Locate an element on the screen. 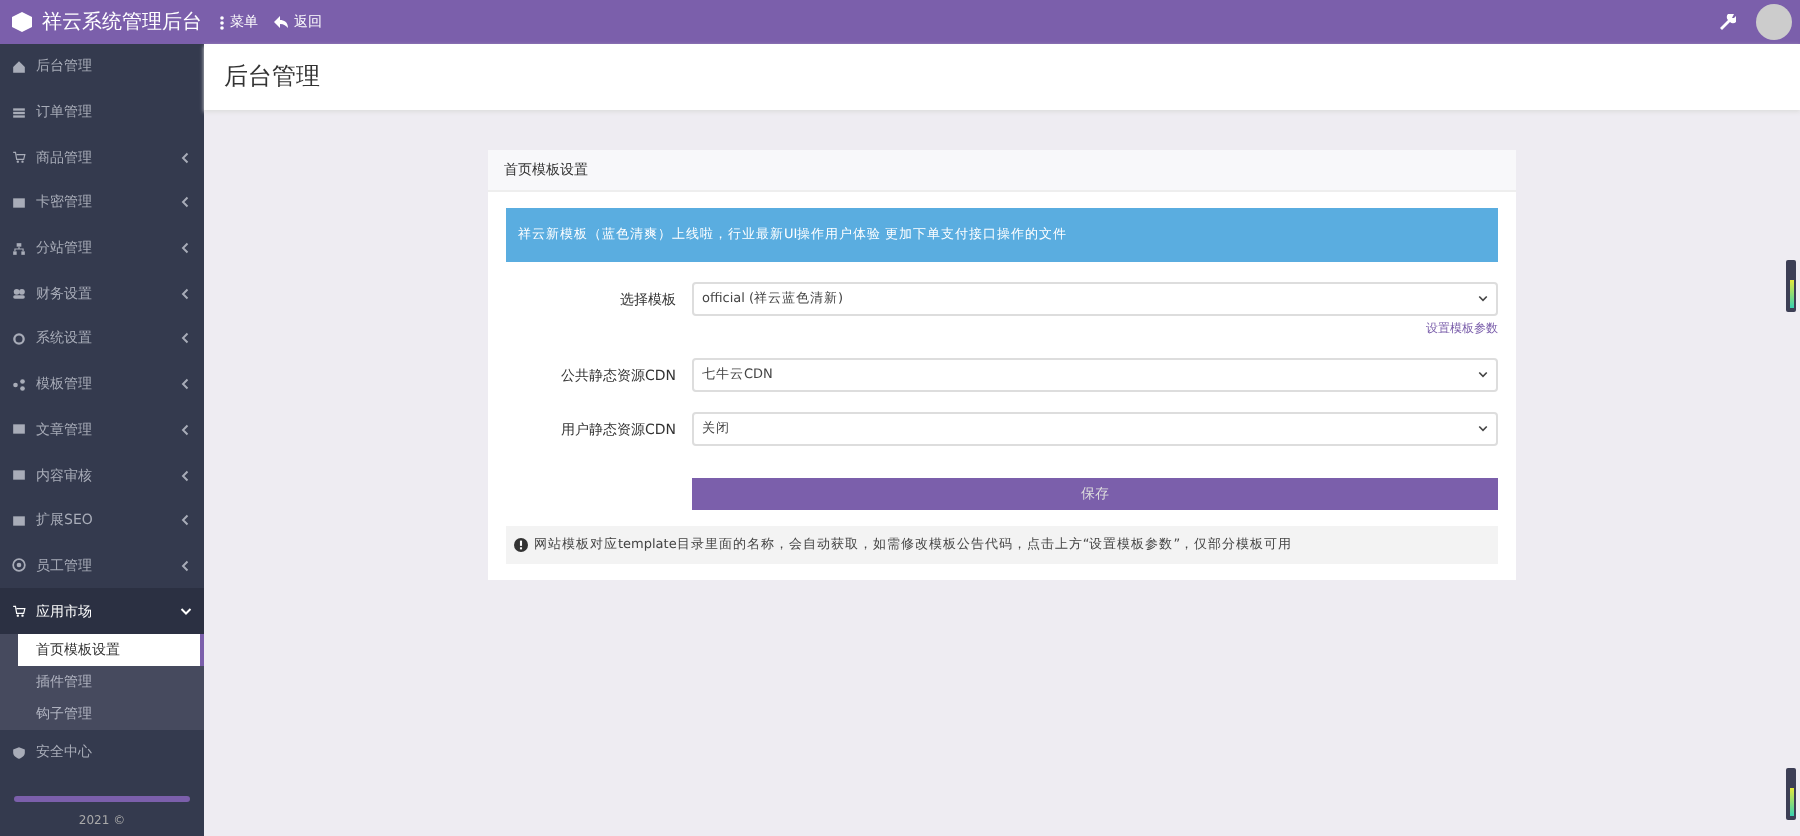 The height and width of the screenshot is (836, 1800). list-icon is located at coordinates (19, 112).